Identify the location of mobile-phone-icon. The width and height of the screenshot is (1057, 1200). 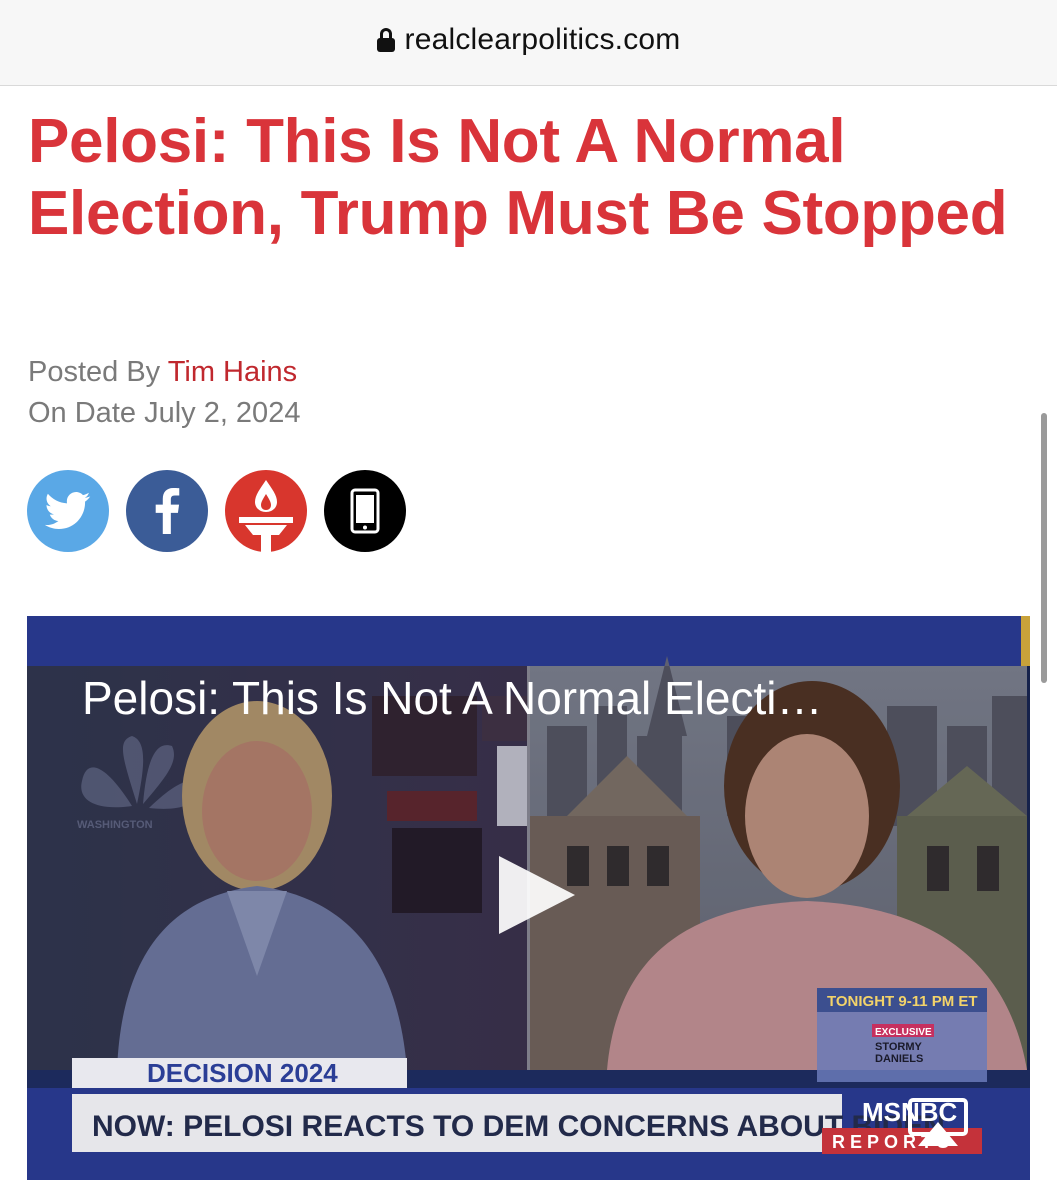
(365, 511).